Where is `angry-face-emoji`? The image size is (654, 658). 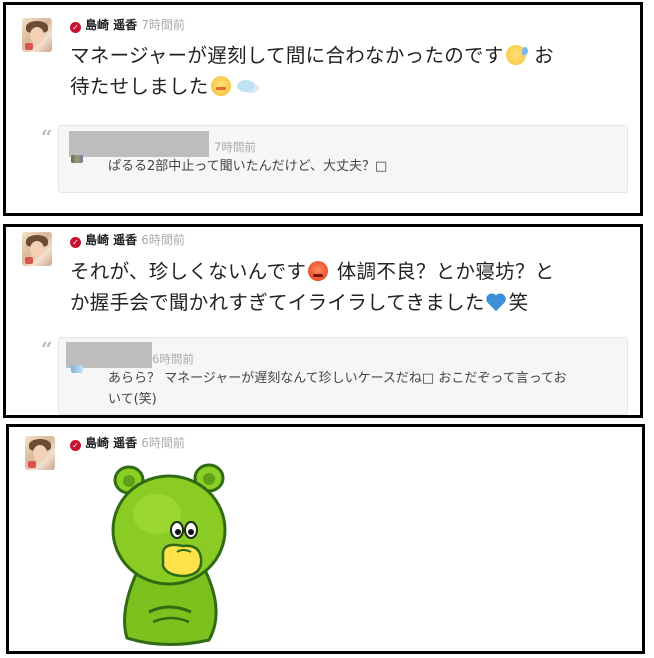
angry-face-emoji is located at coordinates (318, 271).